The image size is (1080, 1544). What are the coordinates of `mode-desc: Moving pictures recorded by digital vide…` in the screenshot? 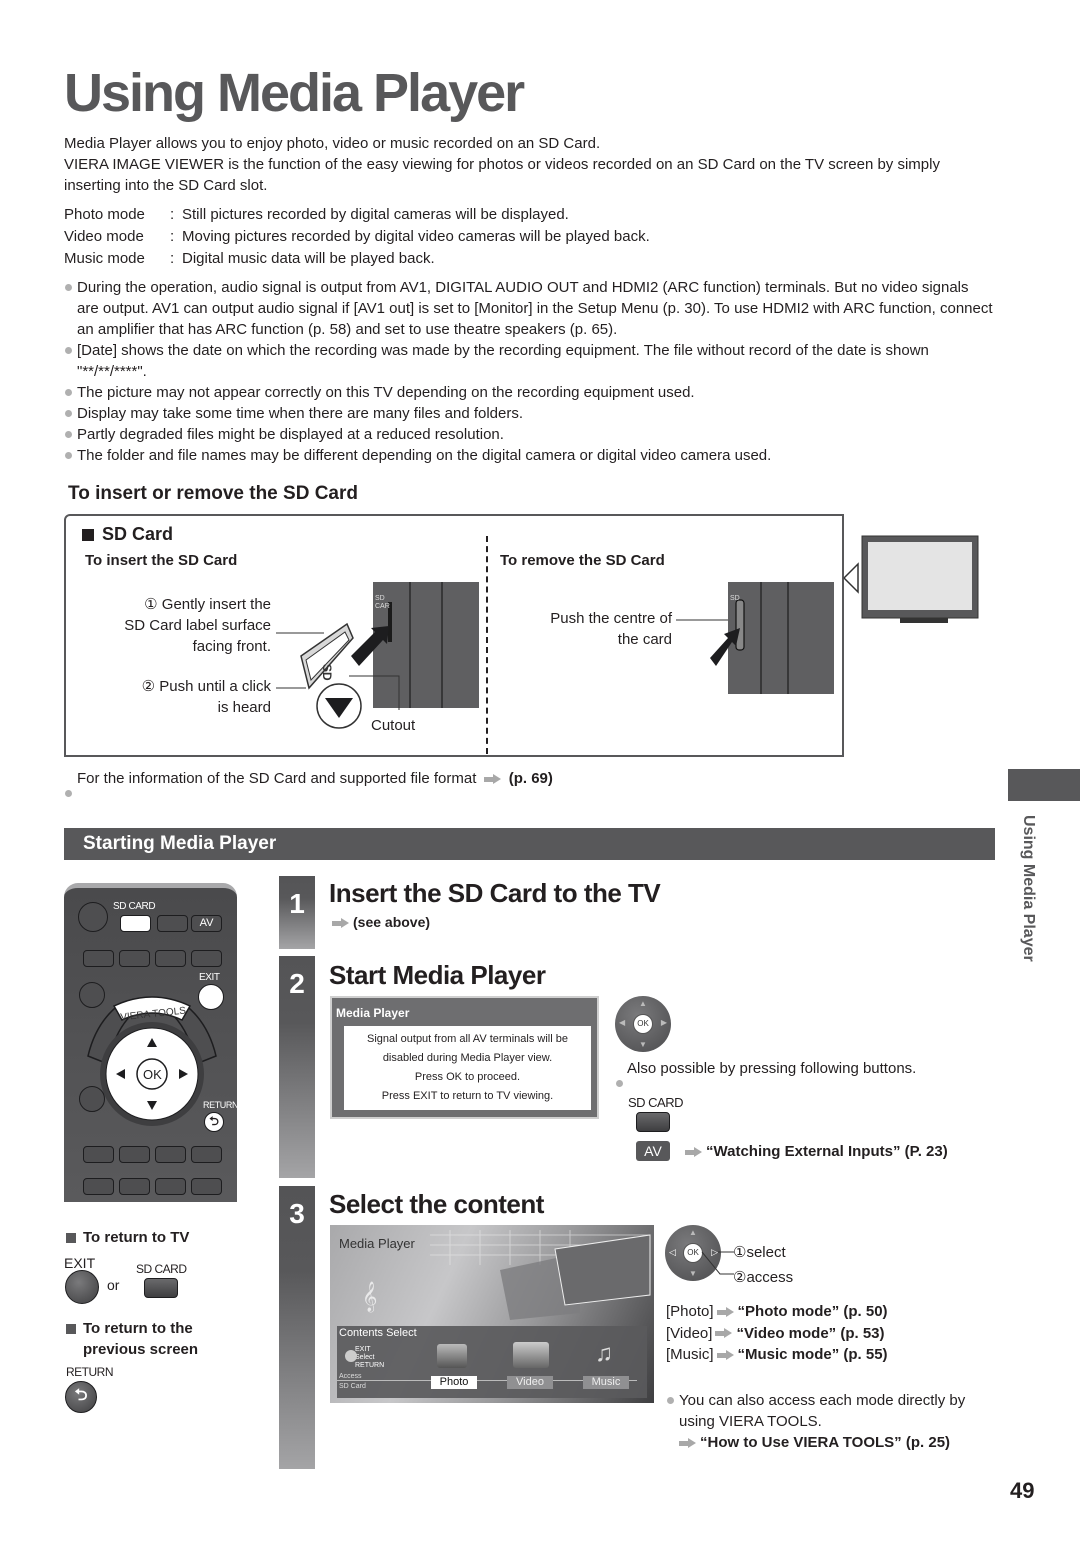 It's located at (416, 236).